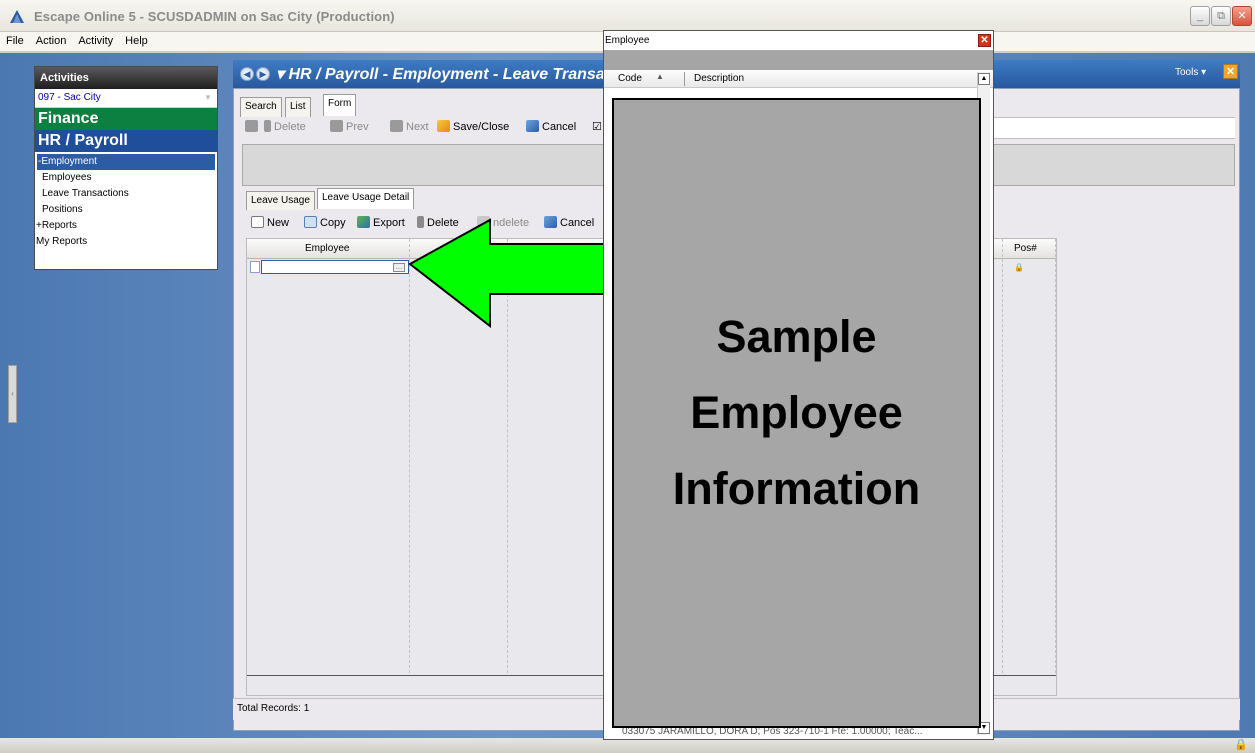 Image resolution: width=1255 pixels, height=753 pixels. I want to click on save-close-icon, so click(443, 126).